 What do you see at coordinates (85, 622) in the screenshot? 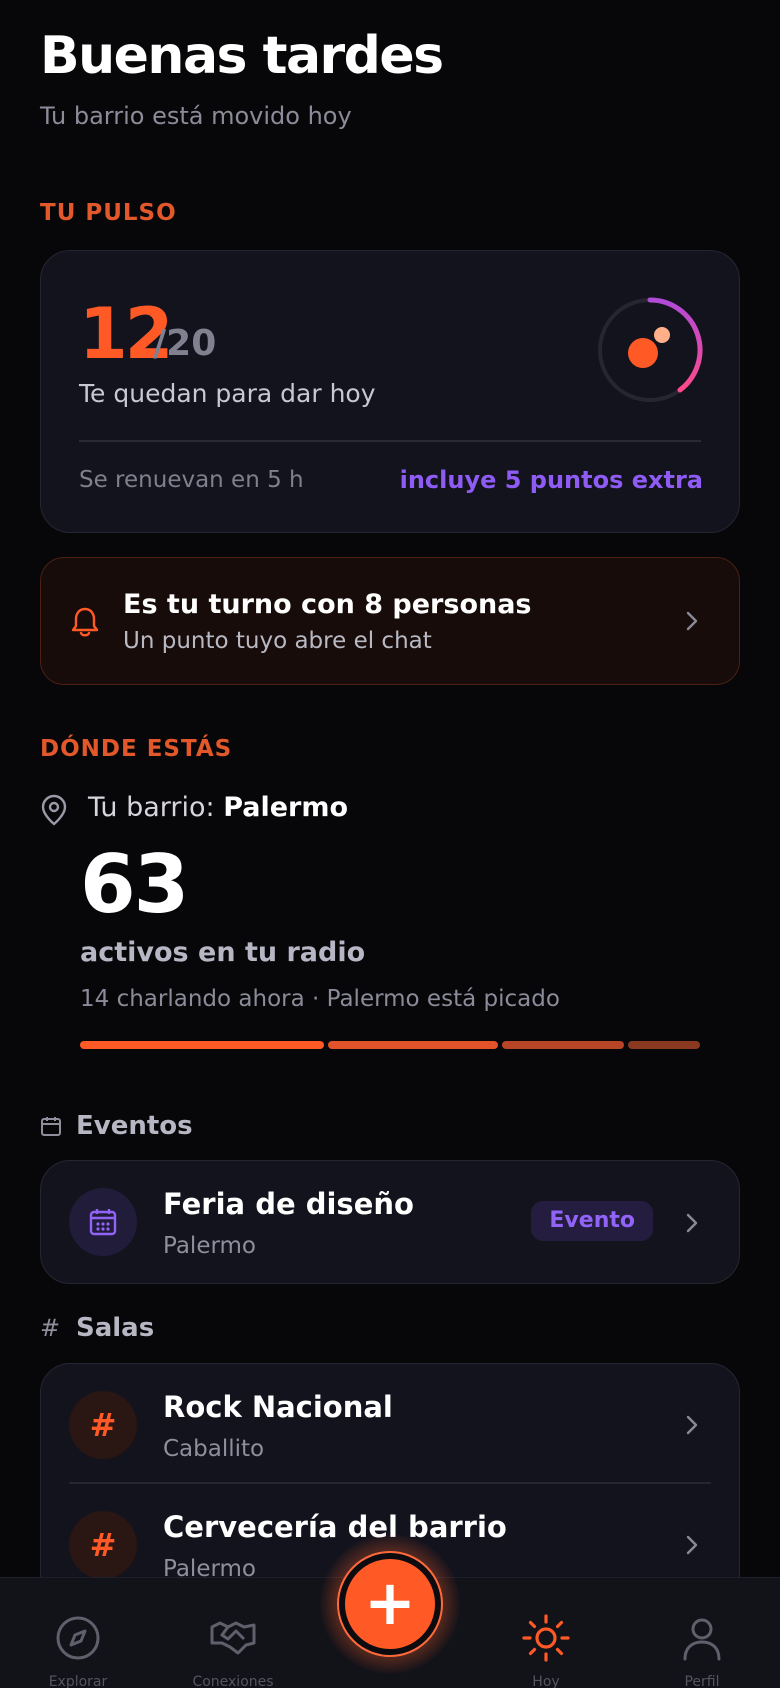
I see `bell-icon` at bounding box center [85, 622].